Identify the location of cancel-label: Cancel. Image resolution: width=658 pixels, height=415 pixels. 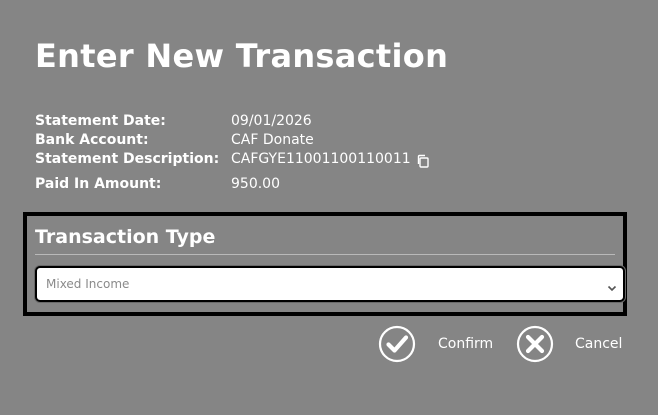
(599, 343).